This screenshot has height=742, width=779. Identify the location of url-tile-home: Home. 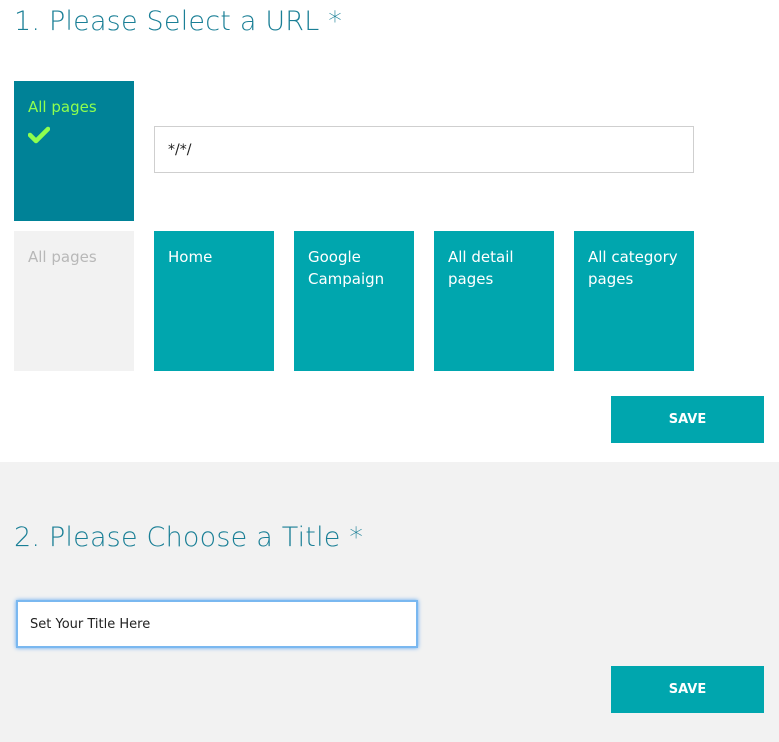
(214, 301).